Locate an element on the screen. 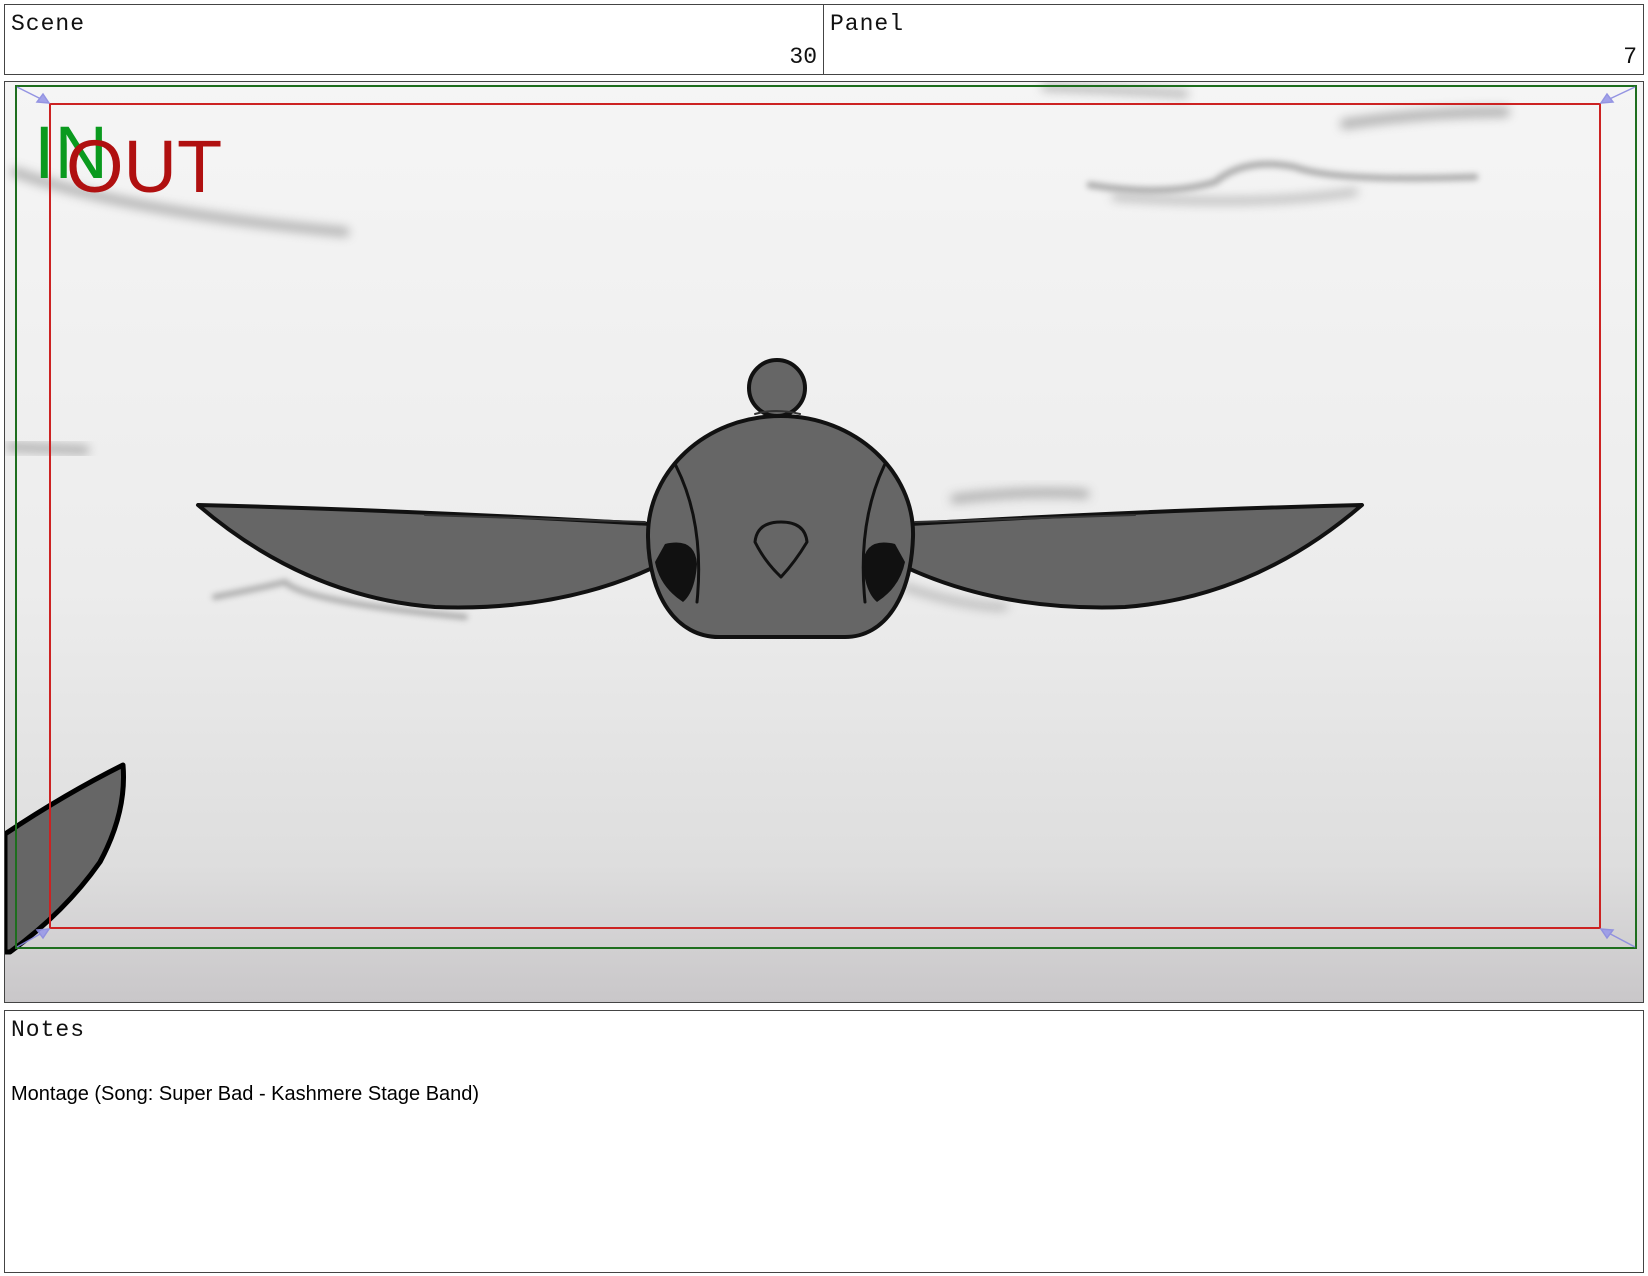 The height and width of the screenshot is (1276, 1648). scene-label: Scene is located at coordinates (48, 24).